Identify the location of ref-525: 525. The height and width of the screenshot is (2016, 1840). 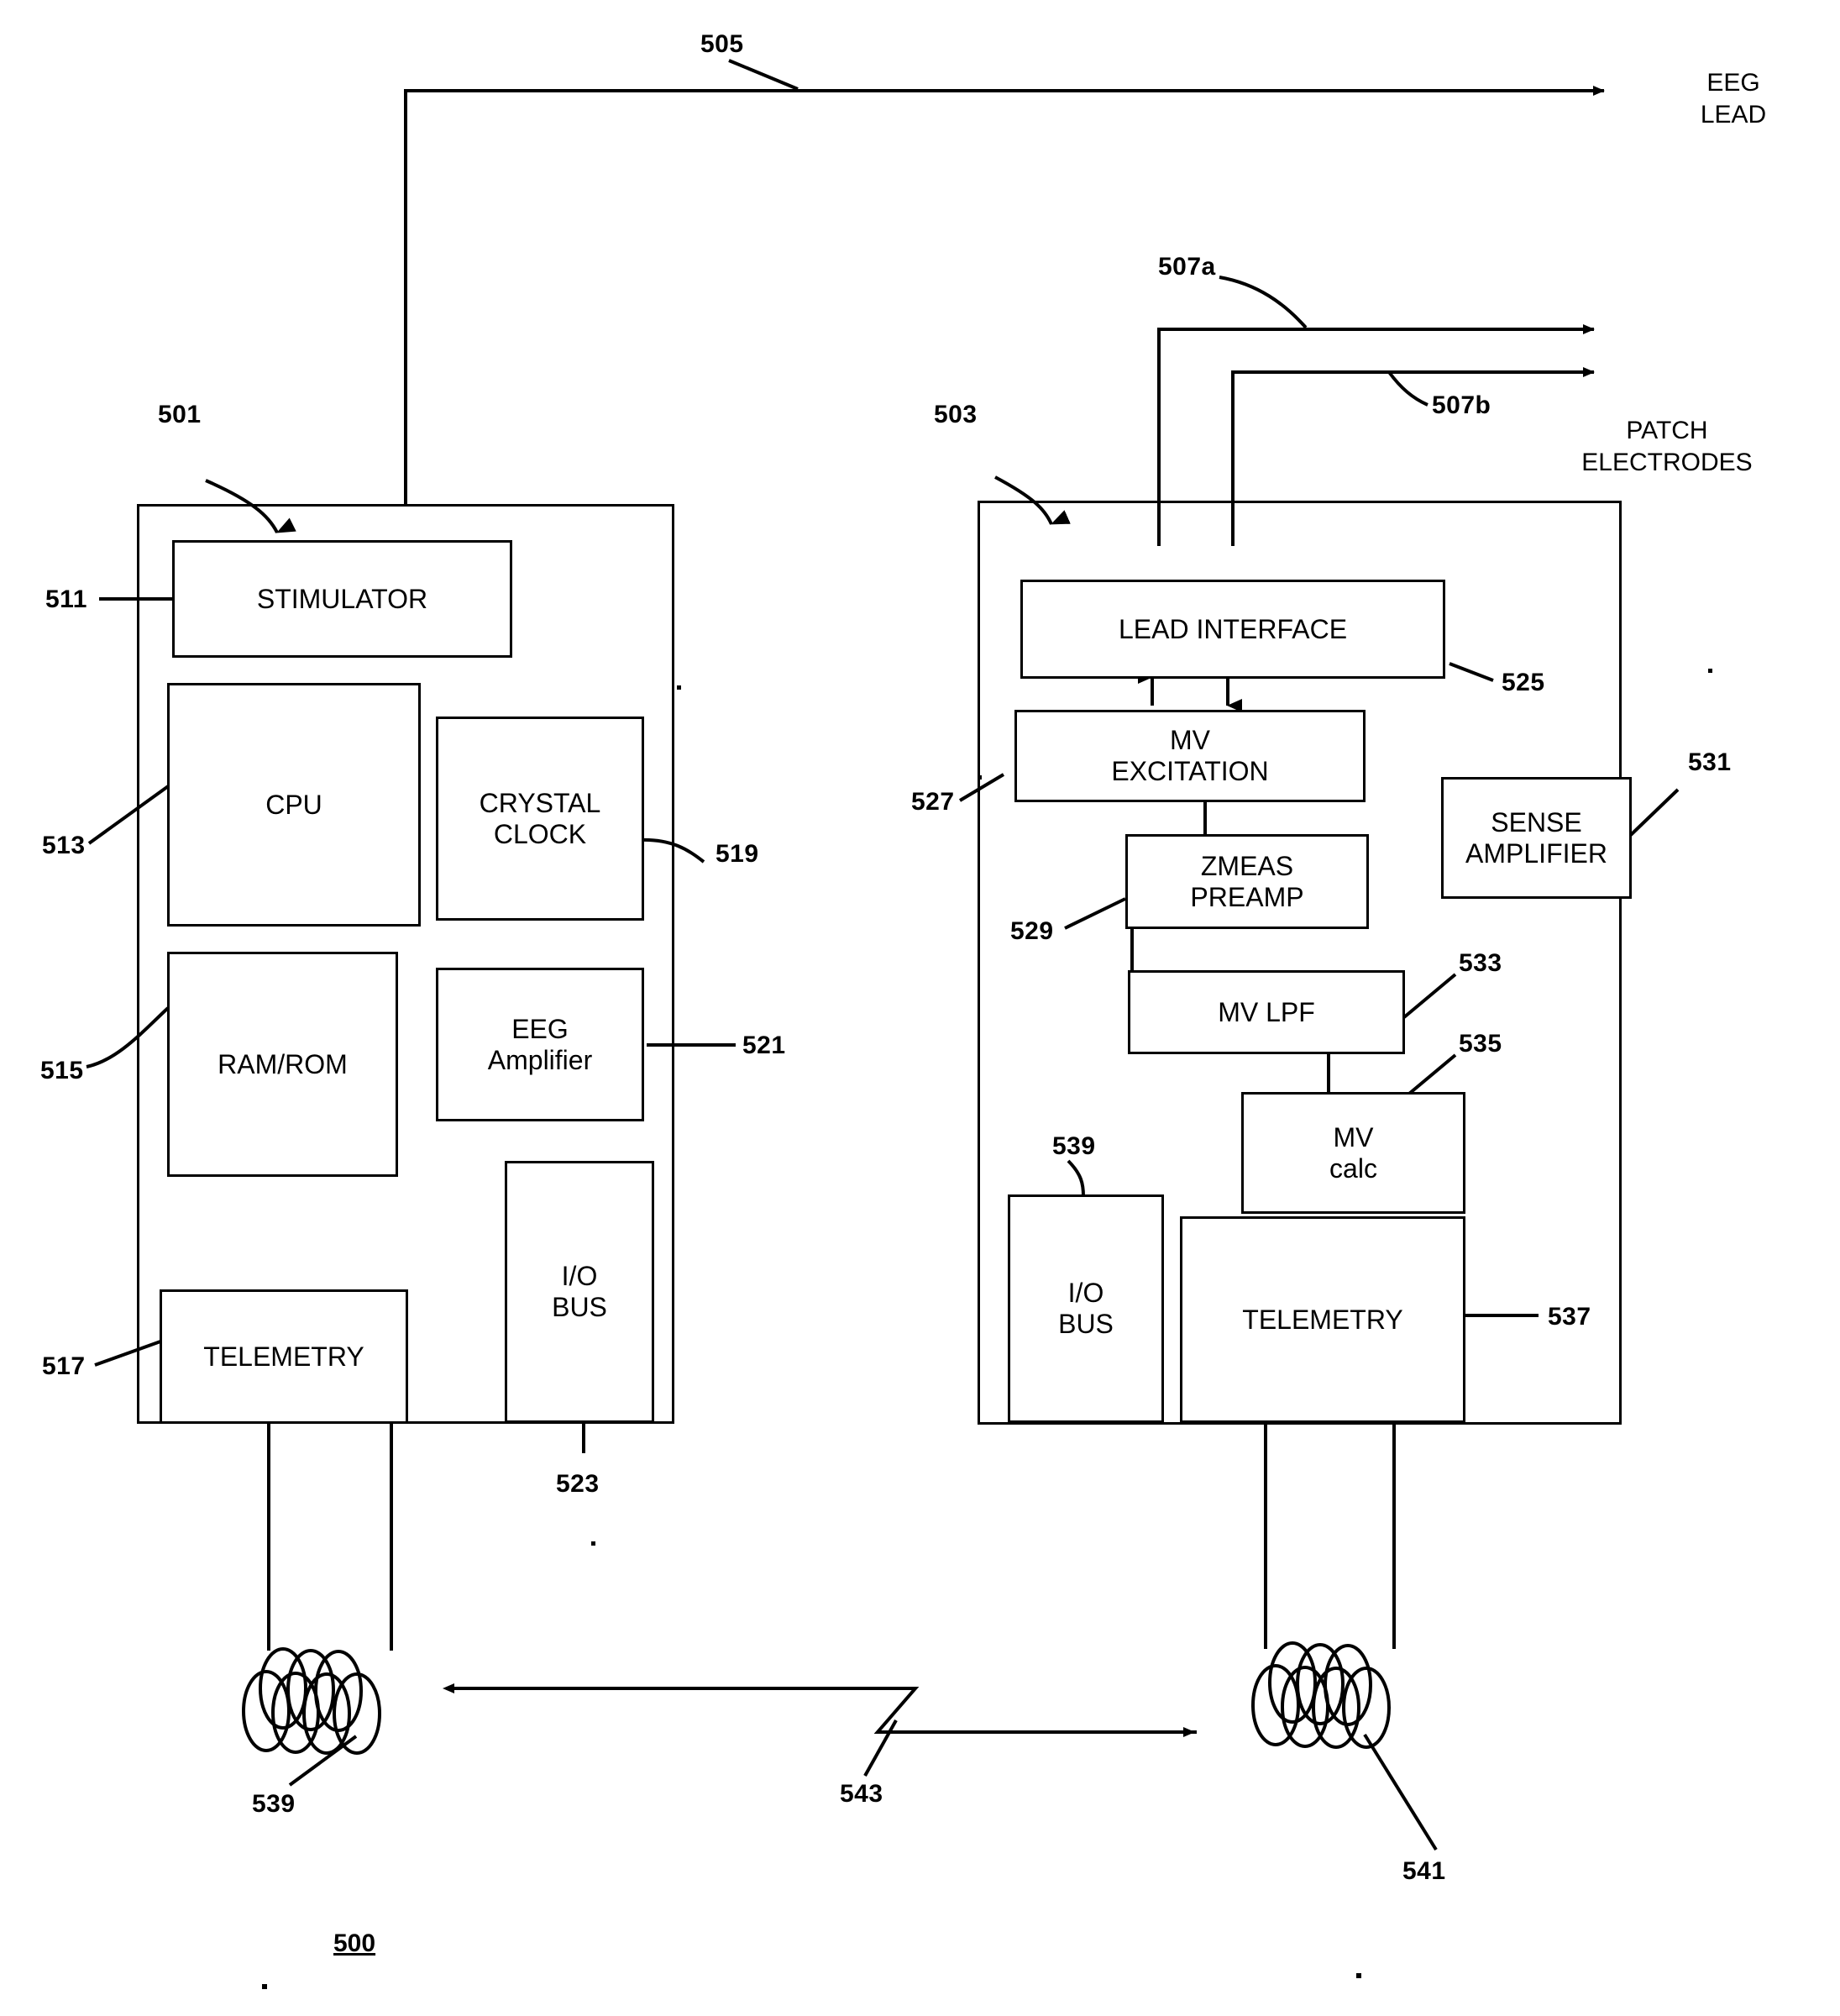
(1524, 682).